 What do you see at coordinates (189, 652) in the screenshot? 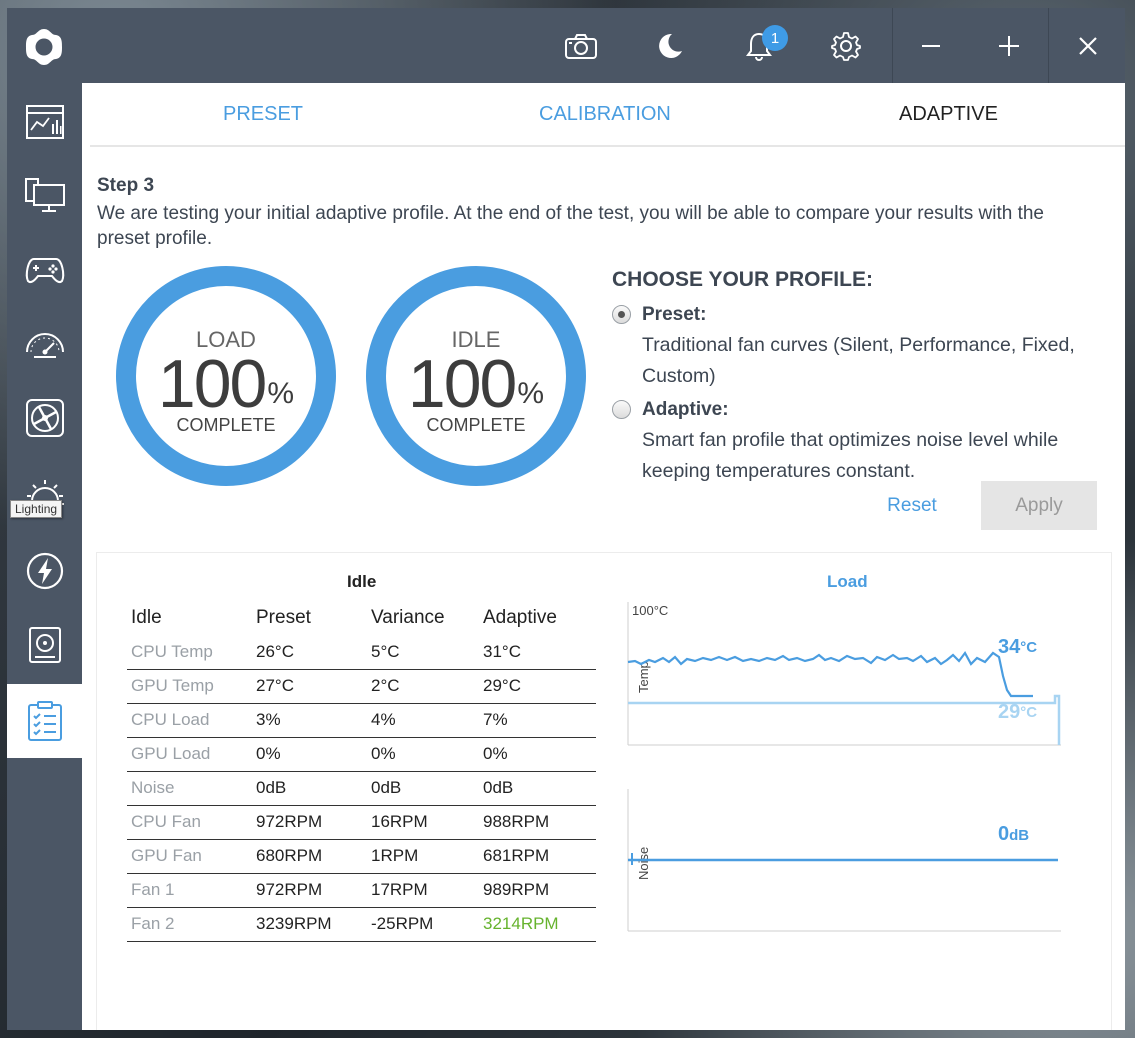
I see `row-label: CPU Temp` at bounding box center [189, 652].